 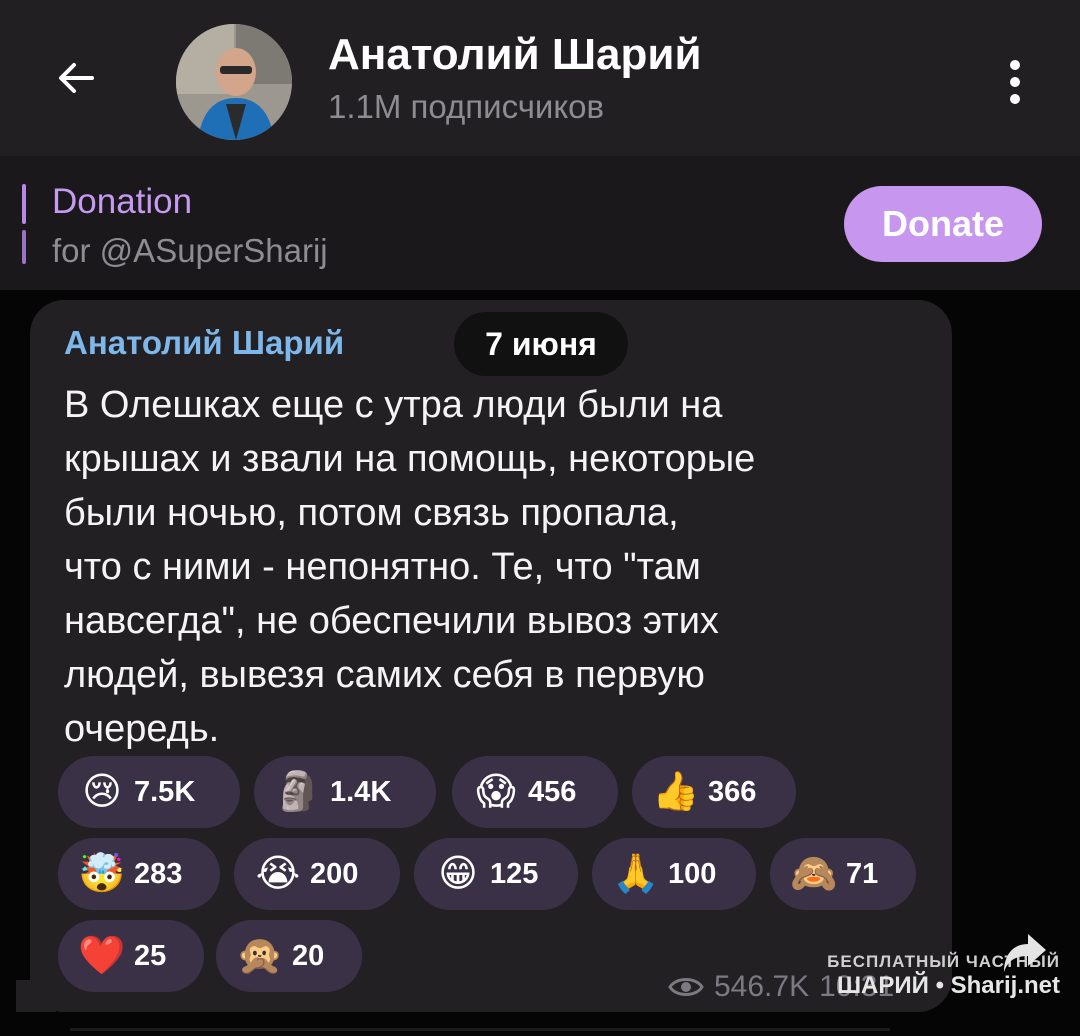 What do you see at coordinates (686, 987) in the screenshot?
I see `eye-icon` at bounding box center [686, 987].